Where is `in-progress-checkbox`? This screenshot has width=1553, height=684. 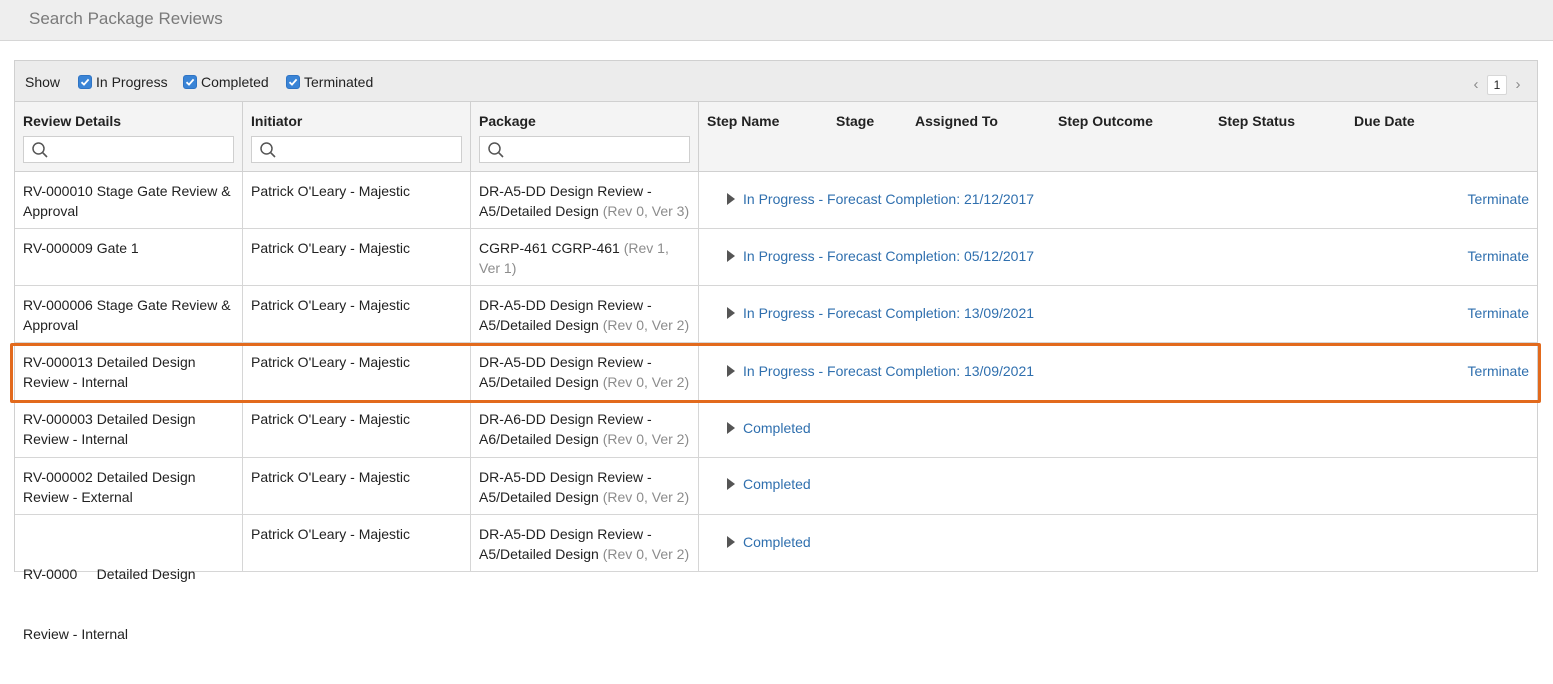 in-progress-checkbox is located at coordinates (85, 82).